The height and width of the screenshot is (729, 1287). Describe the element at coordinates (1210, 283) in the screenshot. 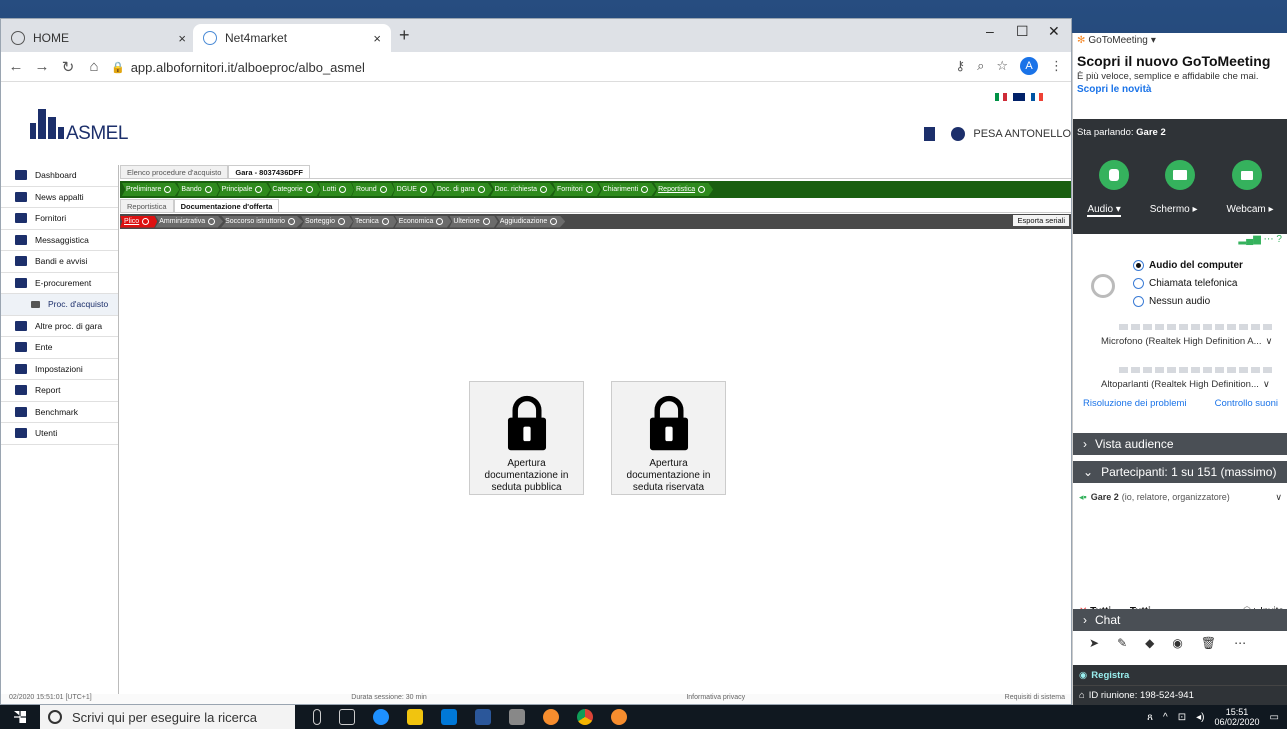

I see `radio-phone-call: Chiamata telefonica` at that location.